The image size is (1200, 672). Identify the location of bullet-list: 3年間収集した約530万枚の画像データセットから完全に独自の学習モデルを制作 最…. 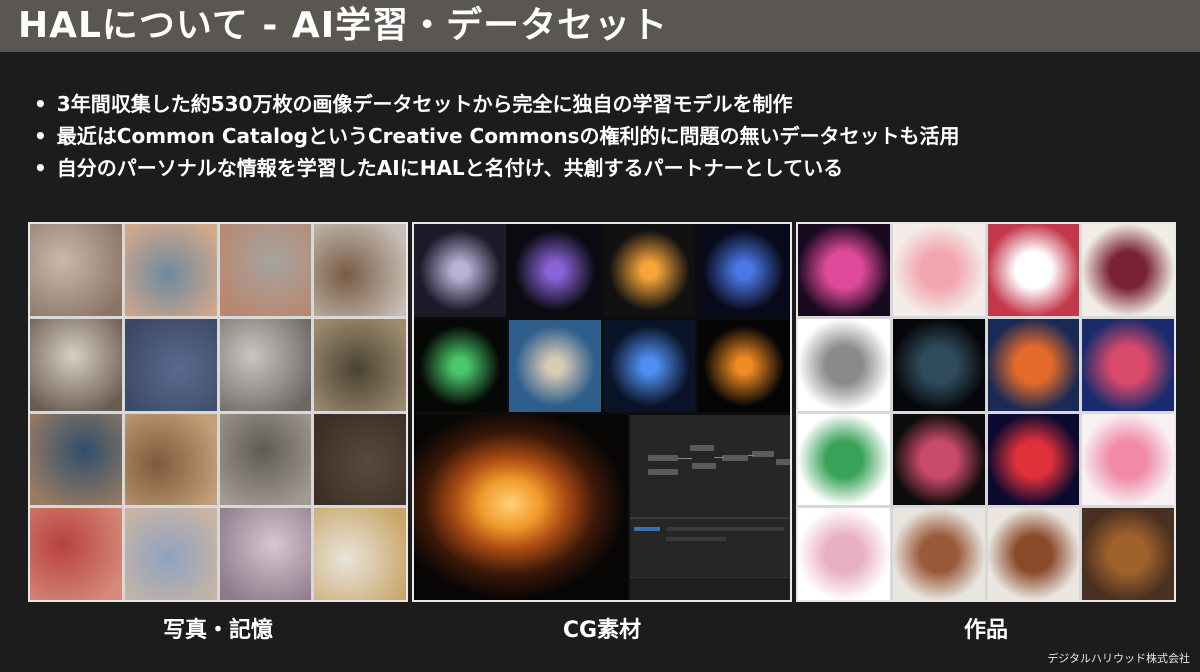
(497, 136).